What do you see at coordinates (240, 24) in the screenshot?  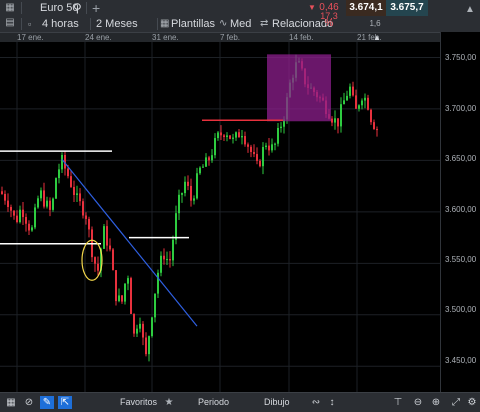 I see `indicator-button: Med` at bounding box center [240, 24].